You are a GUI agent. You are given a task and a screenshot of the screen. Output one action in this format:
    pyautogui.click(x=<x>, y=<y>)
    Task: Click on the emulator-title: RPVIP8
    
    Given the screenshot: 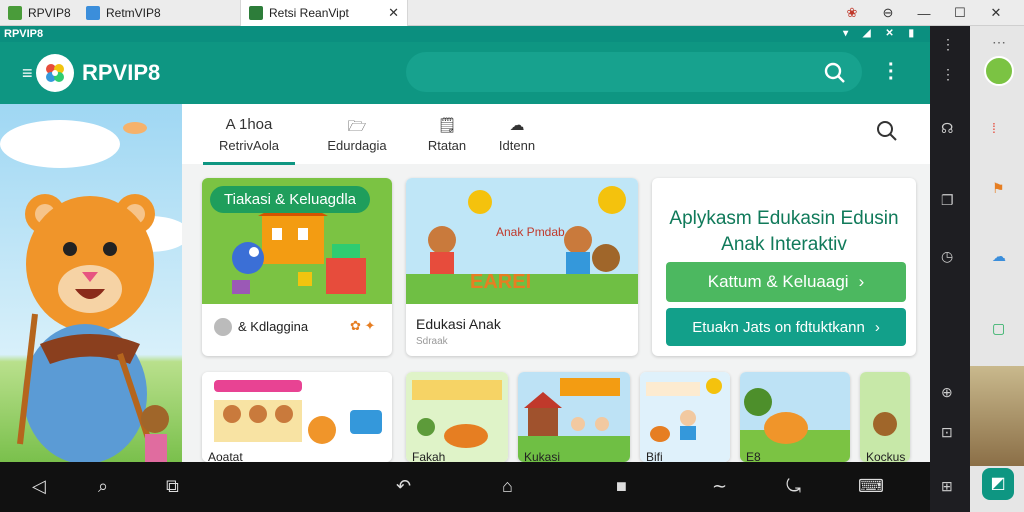 What is the action you would take?
    pyautogui.click(x=24, y=34)
    